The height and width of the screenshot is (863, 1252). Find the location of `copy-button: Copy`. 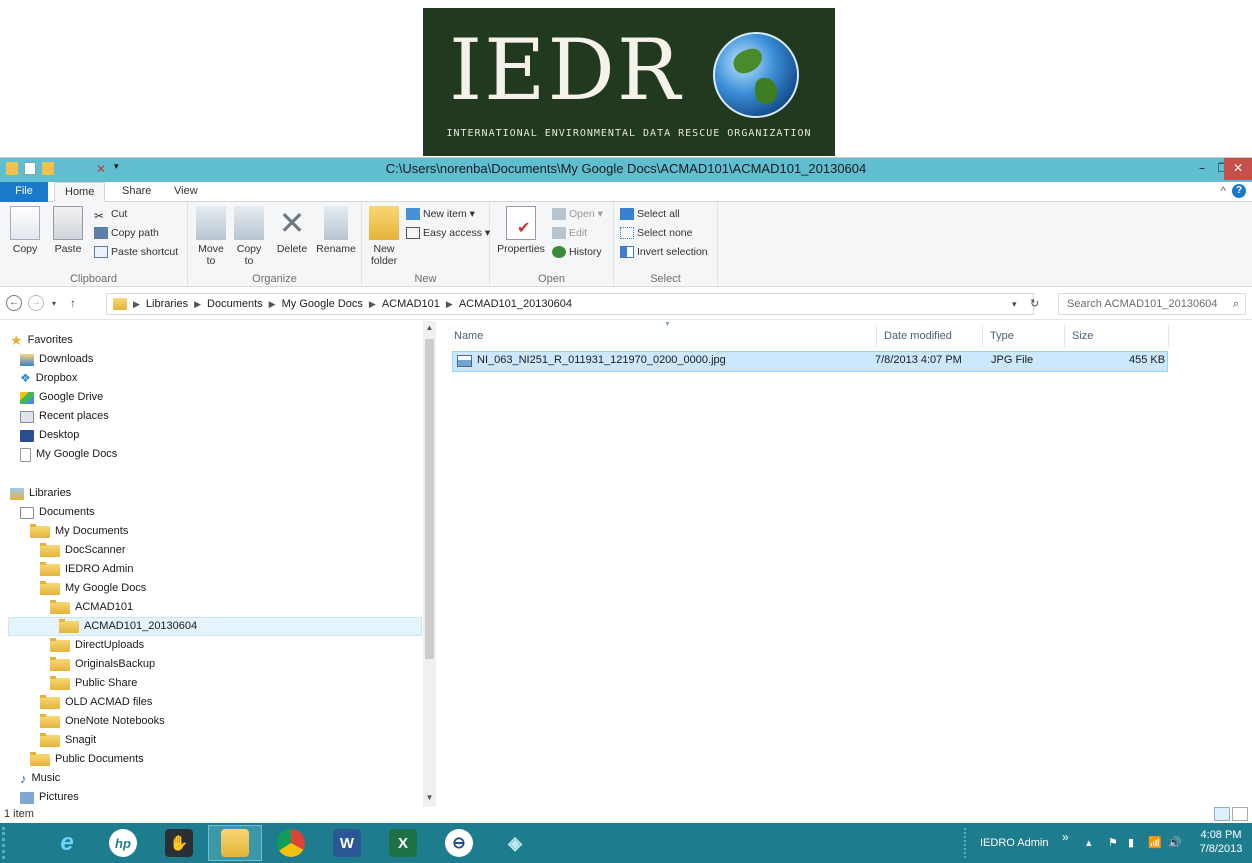

copy-button: Copy is located at coordinates (25, 230).